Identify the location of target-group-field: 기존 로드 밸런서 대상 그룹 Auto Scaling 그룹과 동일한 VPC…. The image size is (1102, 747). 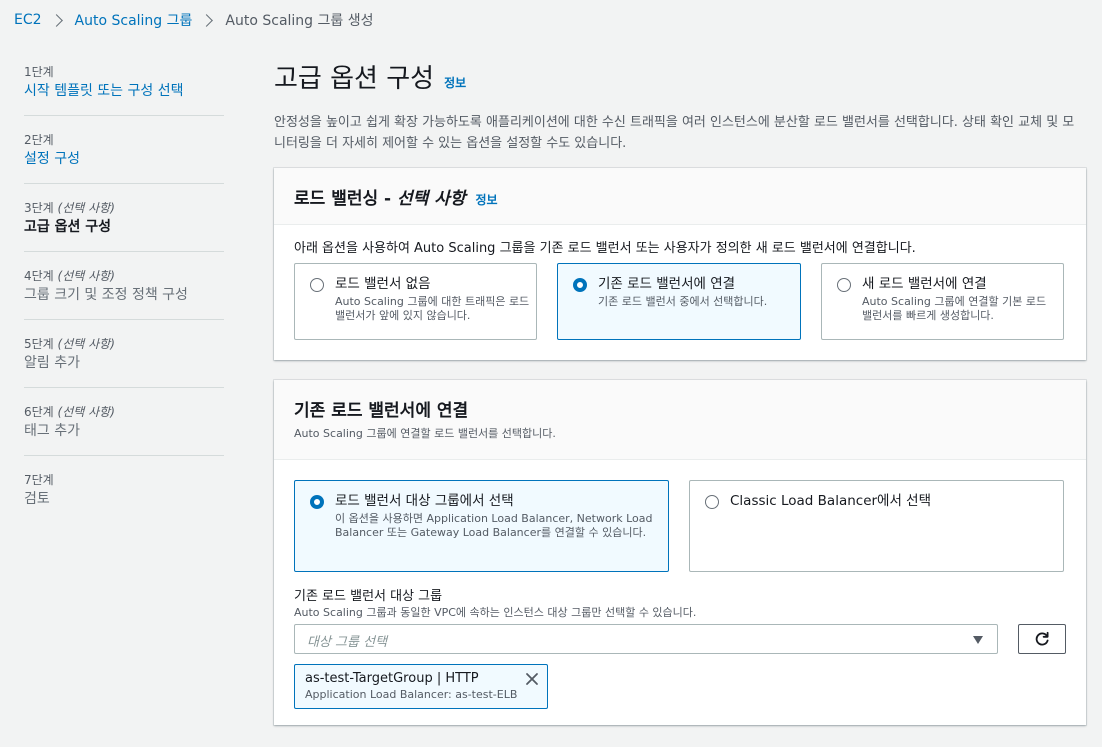
(680, 648).